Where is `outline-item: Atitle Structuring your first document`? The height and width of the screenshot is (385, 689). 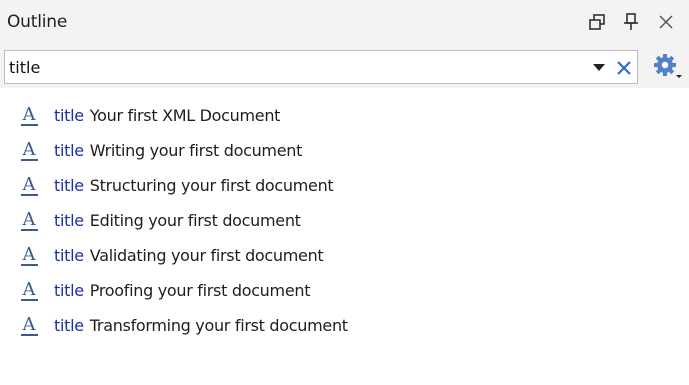 outline-item: Atitle Structuring your first document is located at coordinates (344, 185).